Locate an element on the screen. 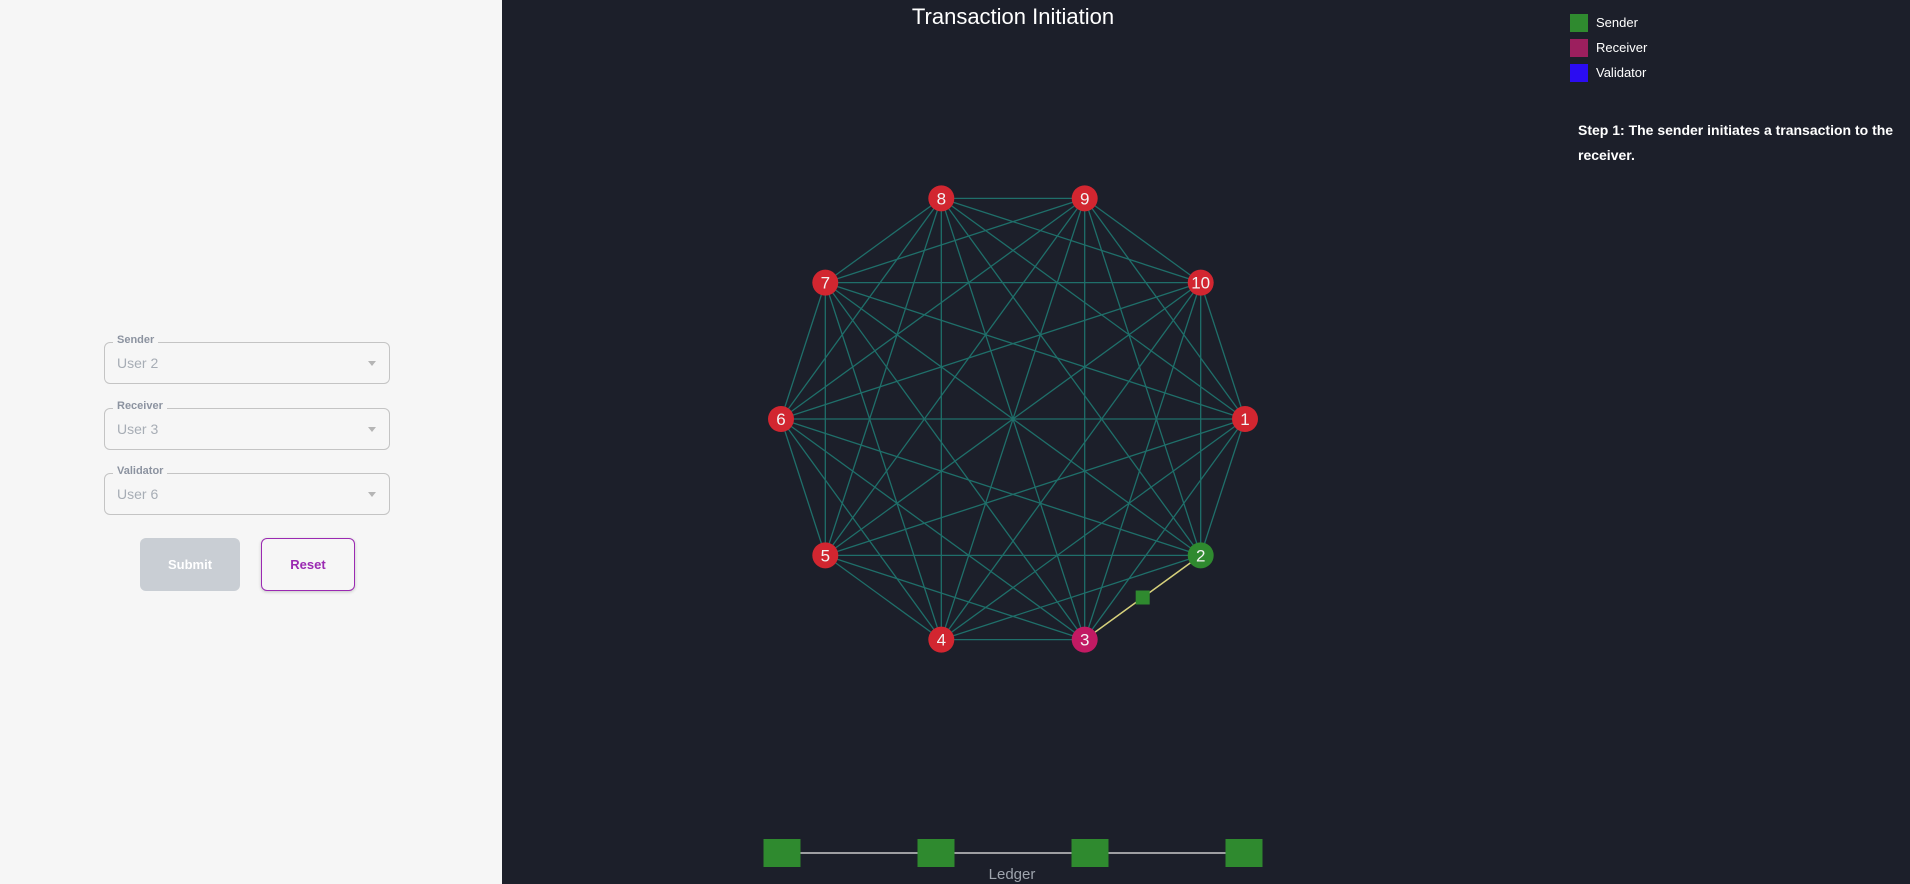 This screenshot has height=884, width=1910. sender-value: User 2 is located at coordinates (138, 363).